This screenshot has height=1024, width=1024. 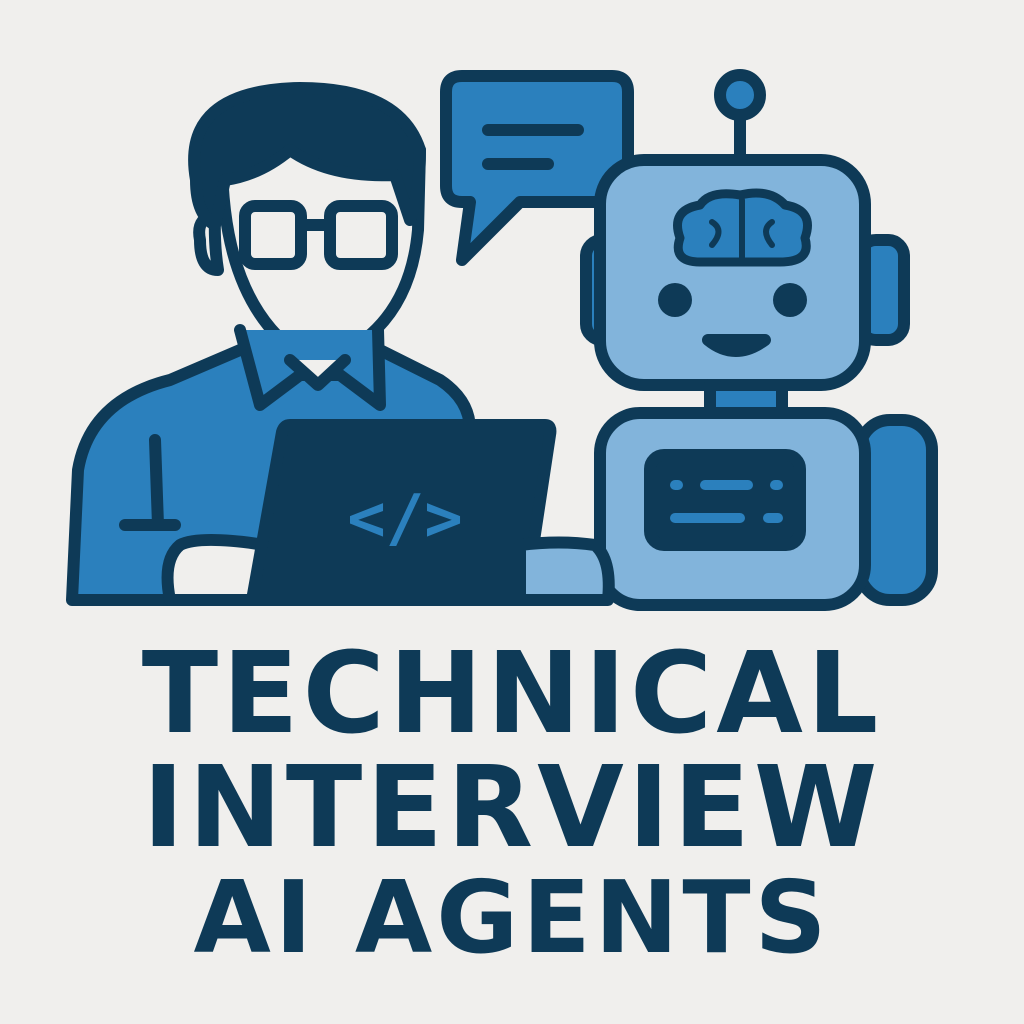 What do you see at coordinates (742, 227) in the screenshot?
I see `brain-icon` at bounding box center [742, 227].